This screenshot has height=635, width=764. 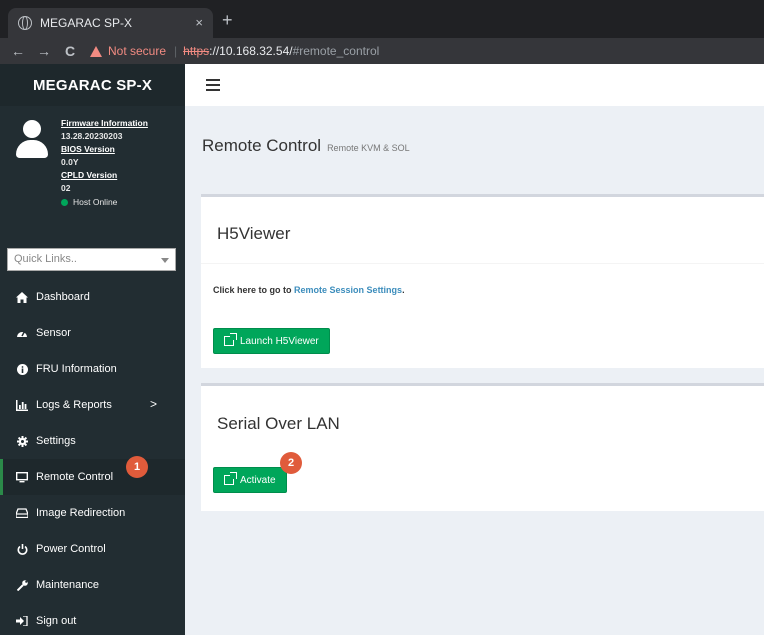 What do you see at coordinates (86, 23) in the screenshot?
I see `tab-title: MEGARAC SP-X` at bounding box center [86, 23].